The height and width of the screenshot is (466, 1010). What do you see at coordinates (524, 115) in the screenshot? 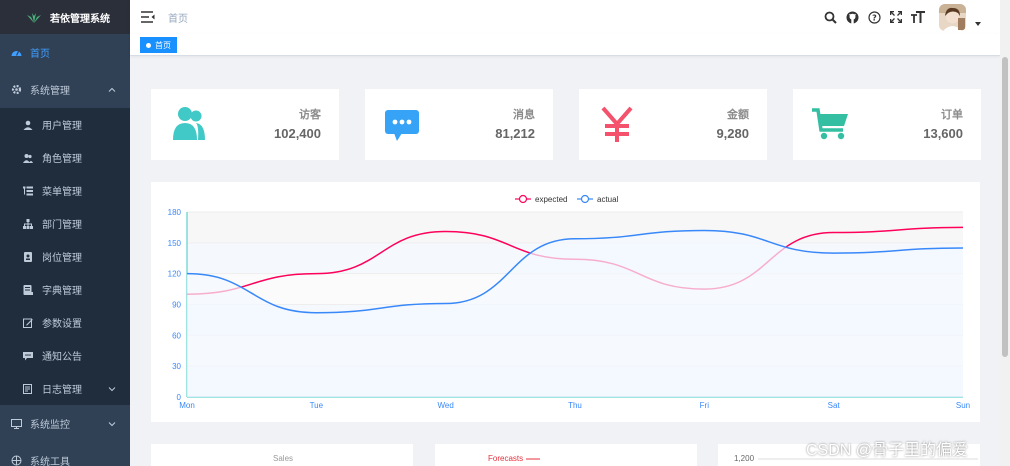
I see `panel-label: 消息` at bounding box center [524, 115].